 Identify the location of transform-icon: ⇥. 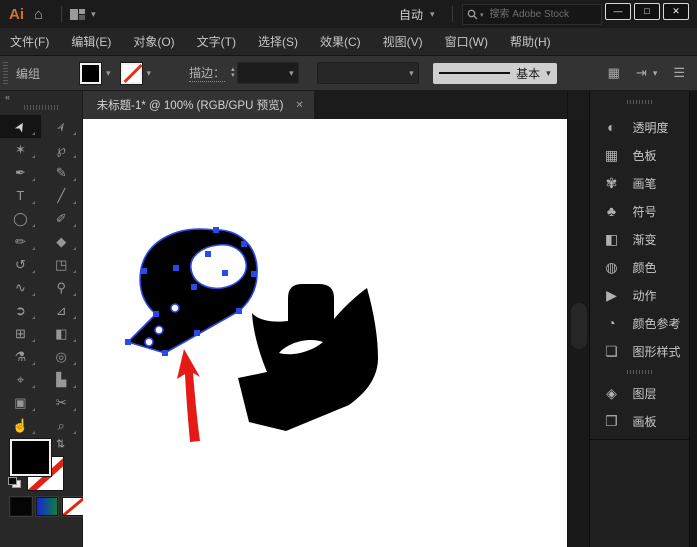
(641, 73).